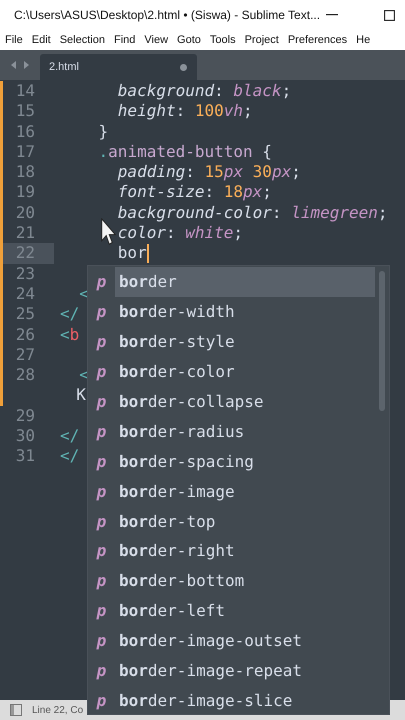 The image size is (405, 720). Describe the element at coordinates (181, 233) in the screenshot. I see `code-line: color: white;` at that location.